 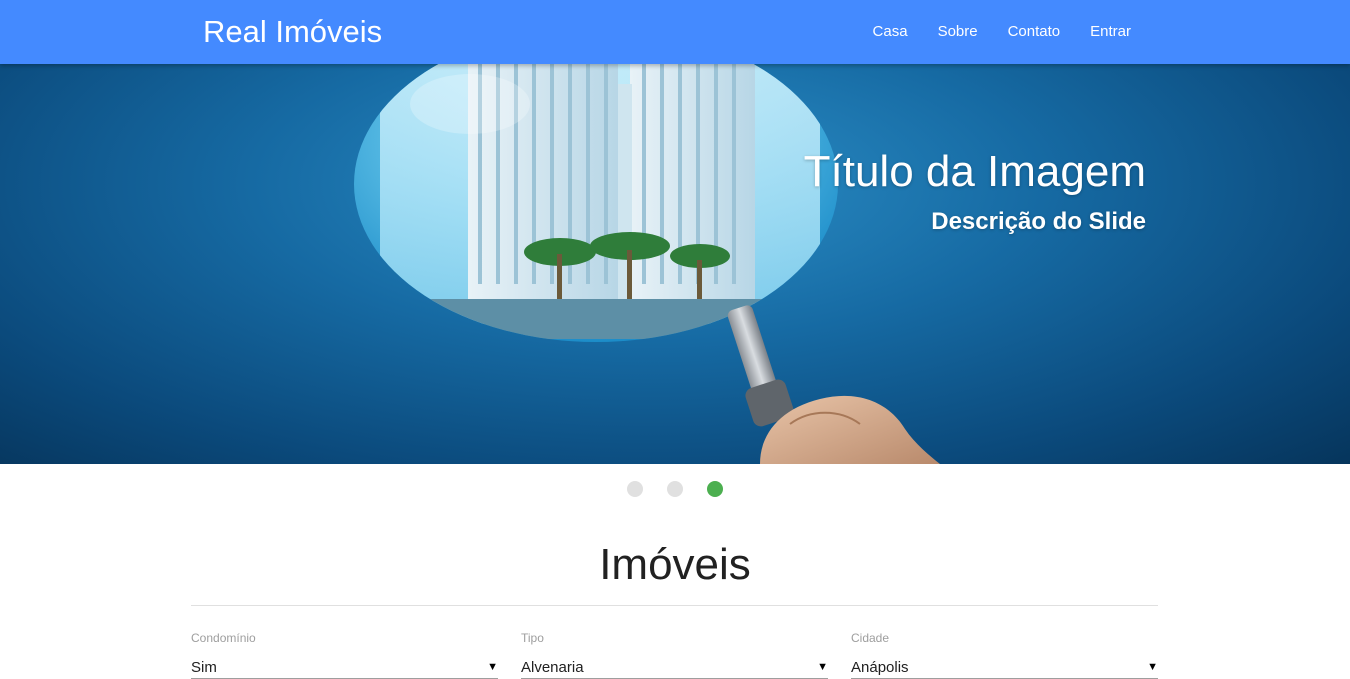 I want to click on nav-link-sobre: Sobre, so click(x=958, y=32).